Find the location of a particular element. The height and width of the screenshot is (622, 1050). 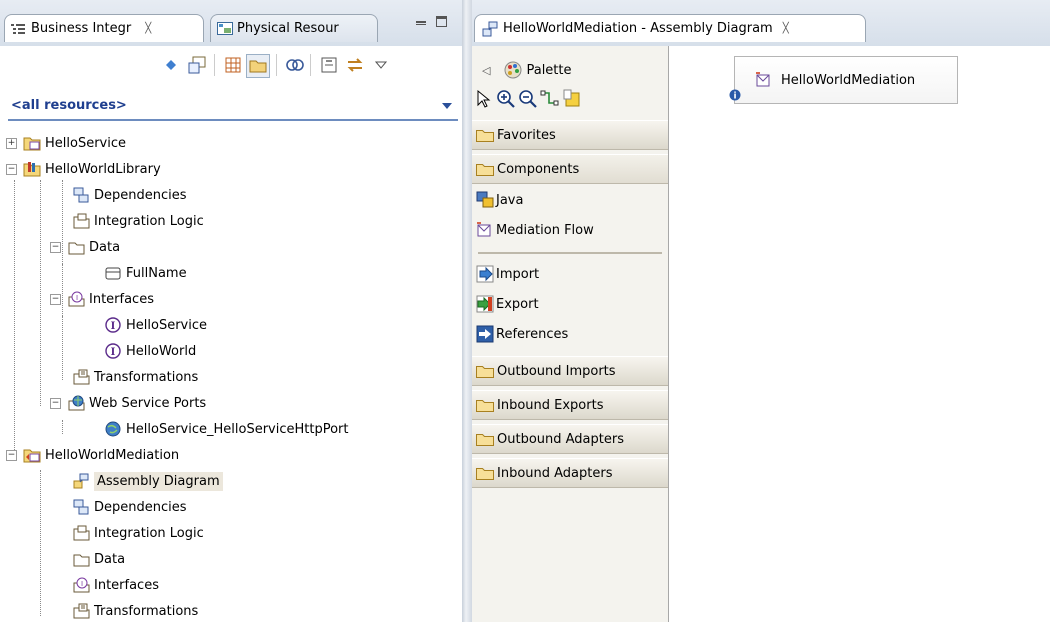

diagram-node-helloworldmediation: HelloWorldMediation i is located at coordinates (843, 80).